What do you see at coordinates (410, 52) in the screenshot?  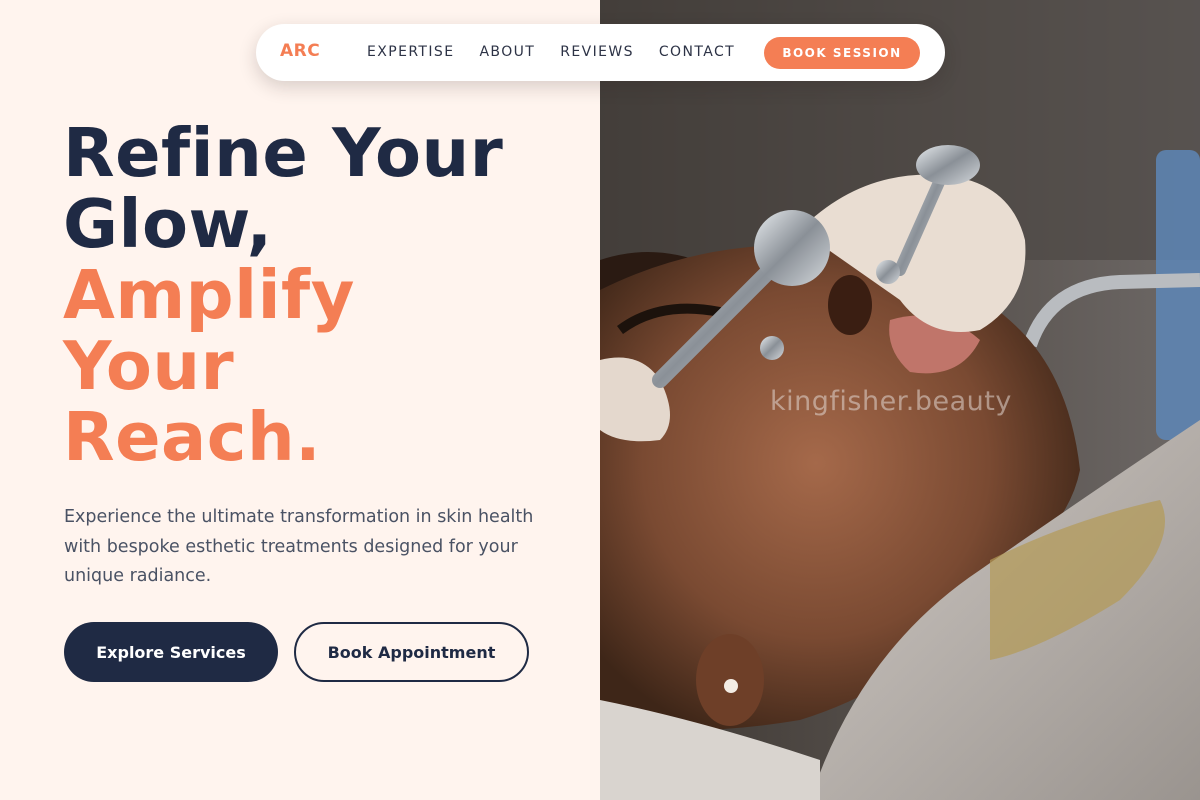 I see `nav-link-expertise: EXPERTISE` at bounding box center [410, 52].